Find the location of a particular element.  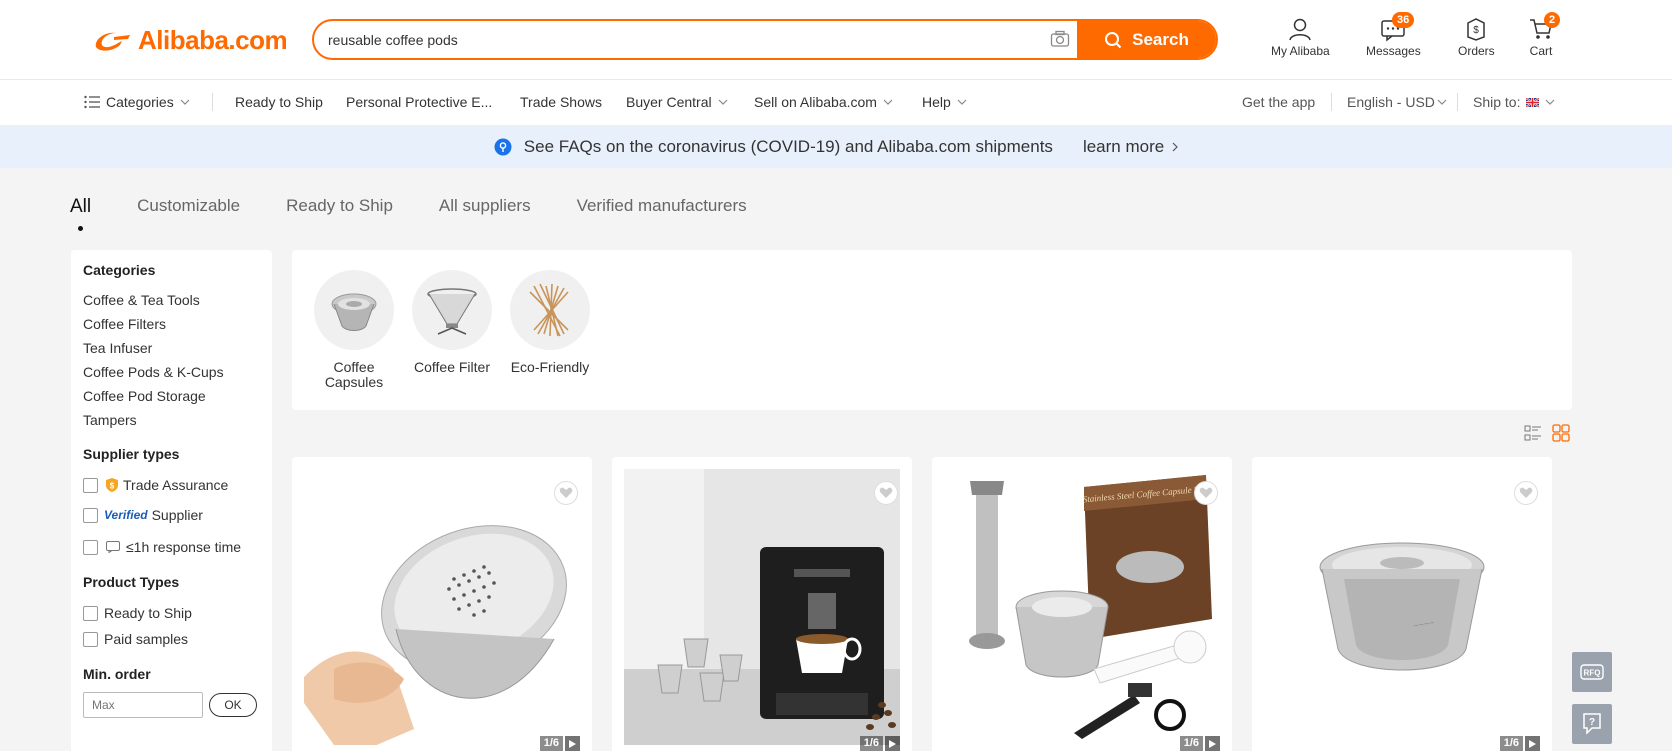

search-input is located at coordinates (688, 39).